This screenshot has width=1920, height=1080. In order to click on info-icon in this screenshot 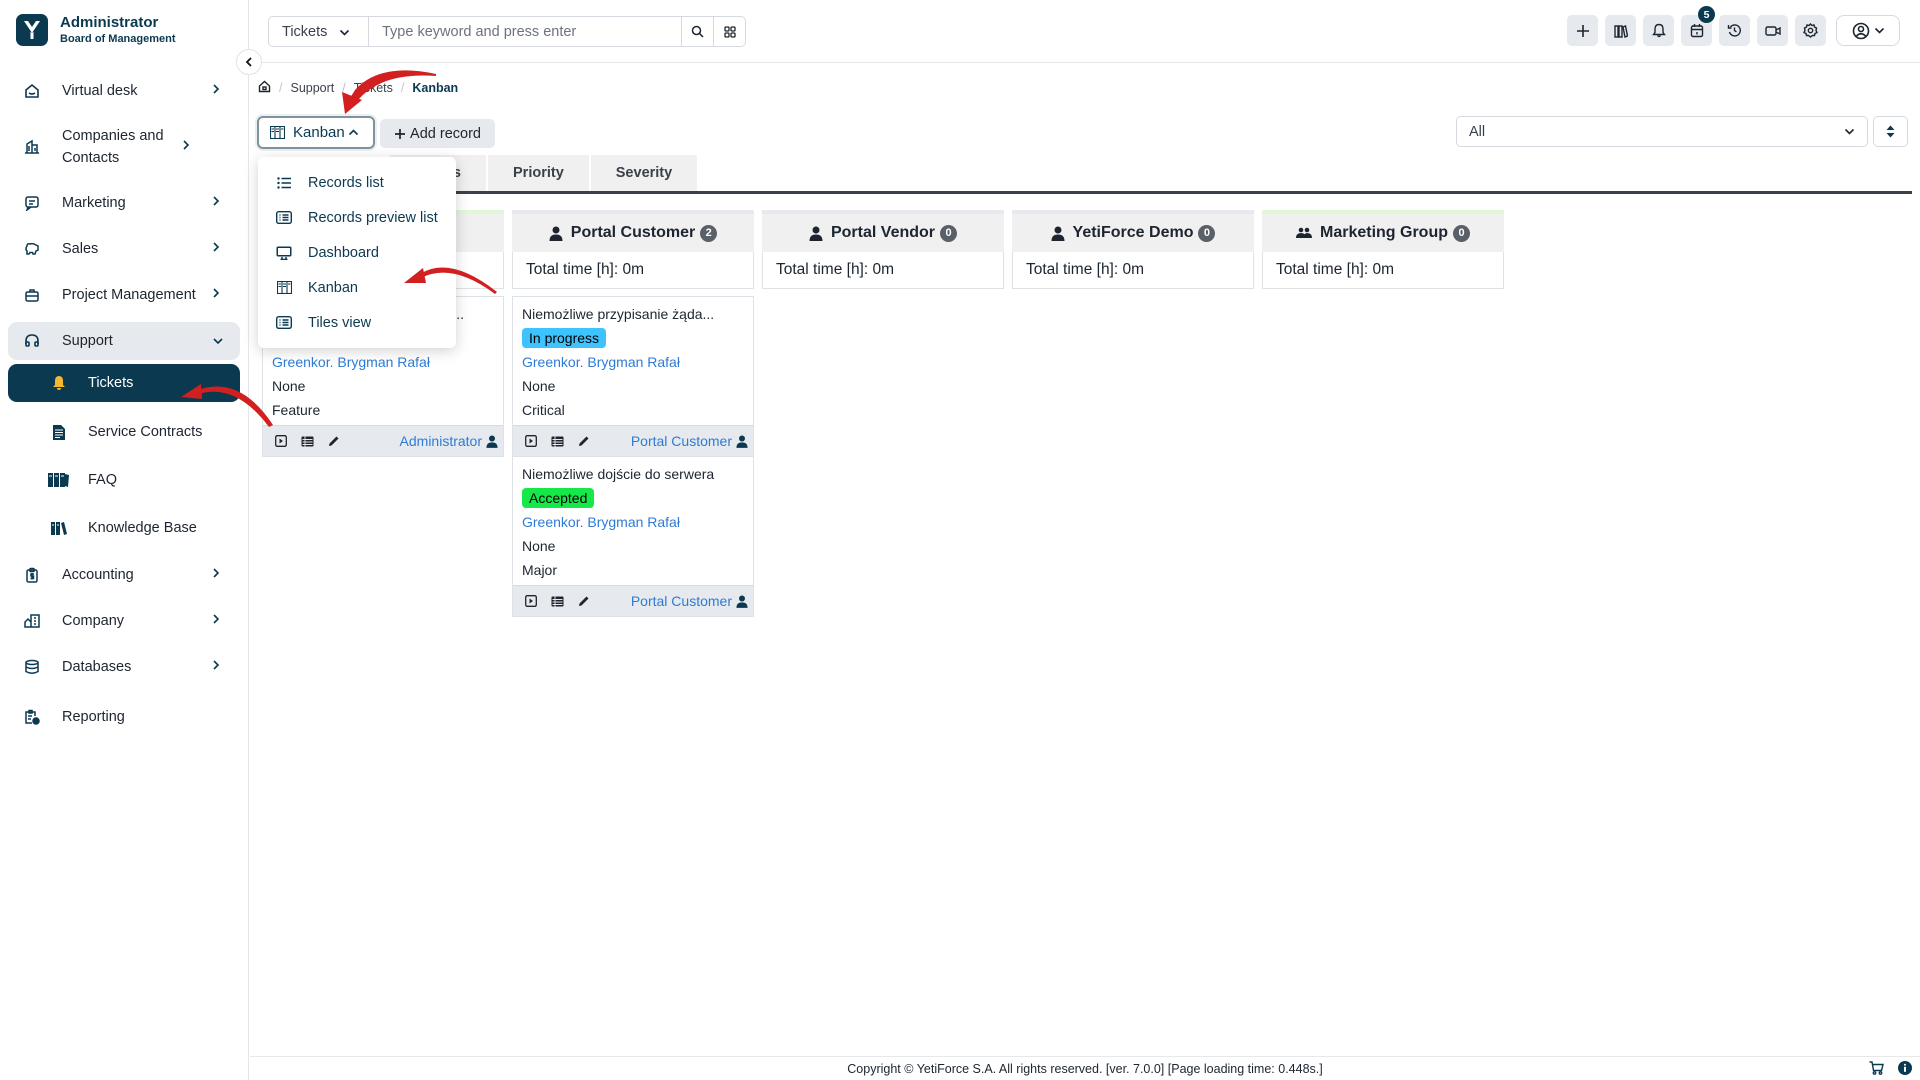, I will do `click(1905, 1069)`.